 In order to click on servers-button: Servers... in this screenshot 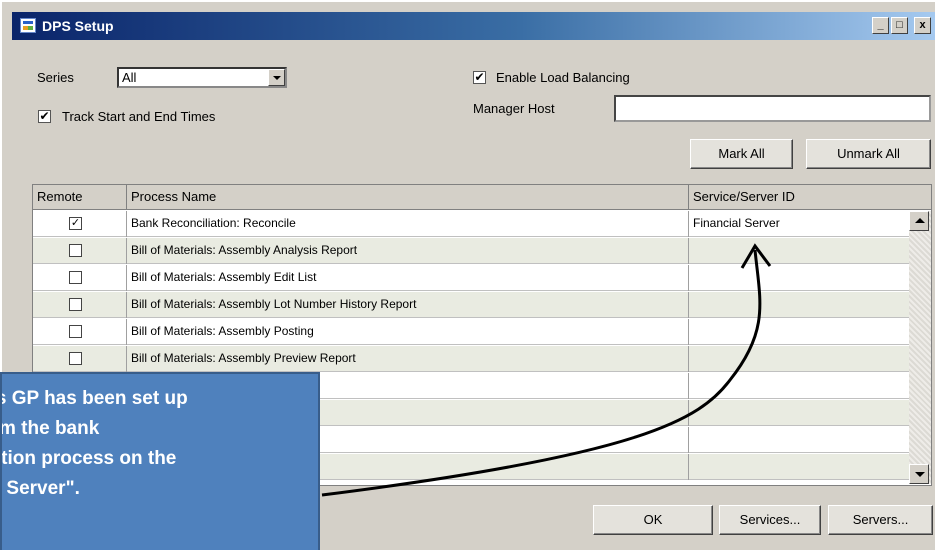, I will do `click(880, 520)`.